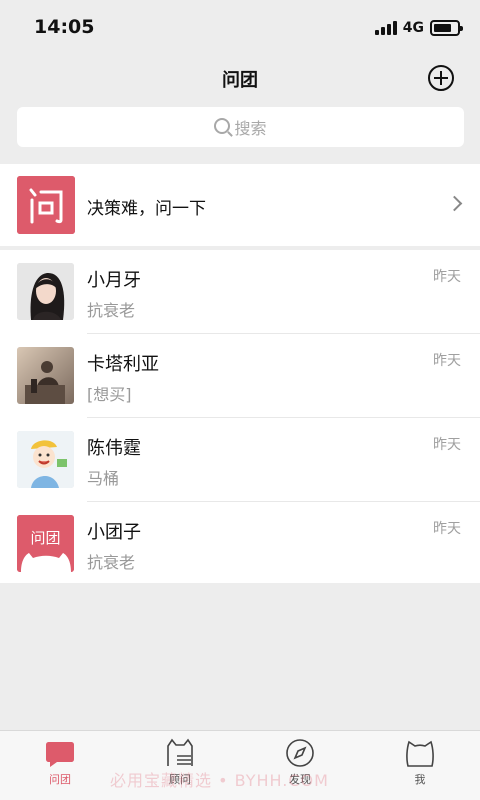  I want to click on status-bar: 14:05 4G, so click(240, 27).